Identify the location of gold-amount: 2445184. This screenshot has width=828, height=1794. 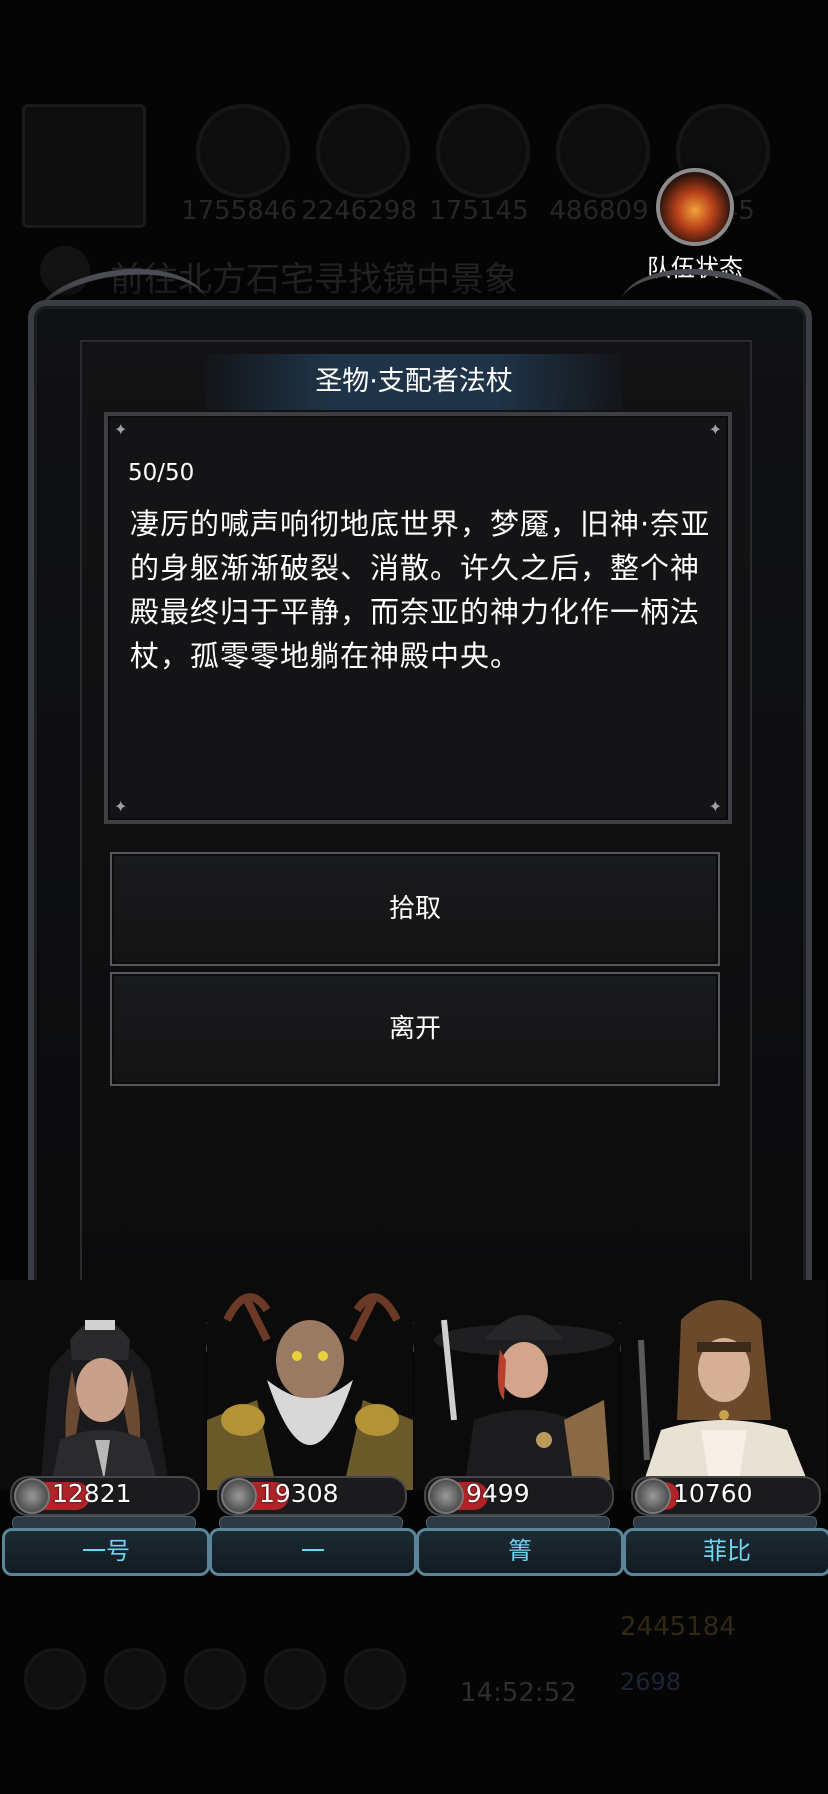
(678, 1627).